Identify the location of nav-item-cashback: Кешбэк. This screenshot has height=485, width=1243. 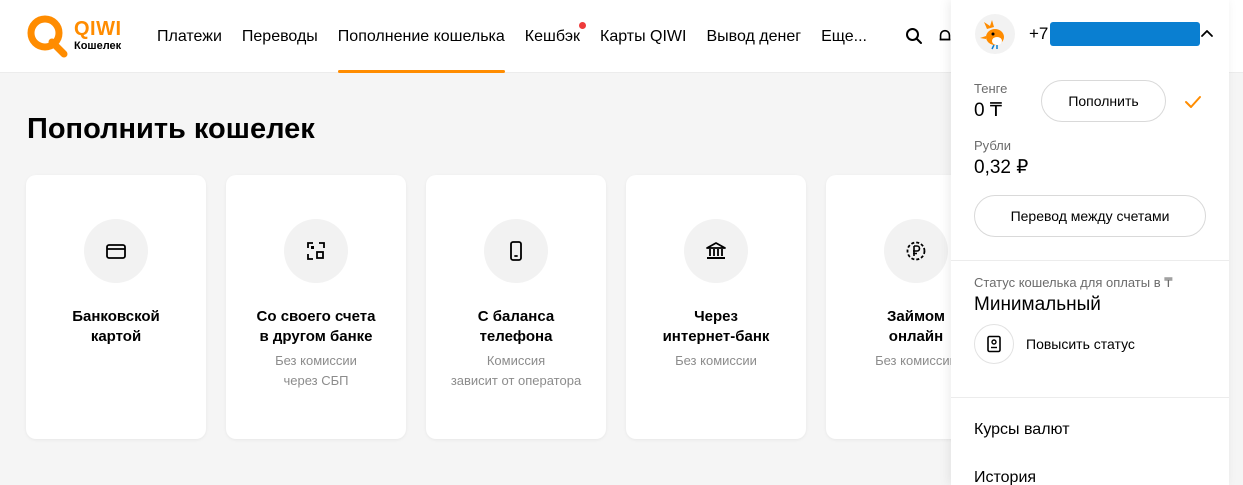
(552, 36).